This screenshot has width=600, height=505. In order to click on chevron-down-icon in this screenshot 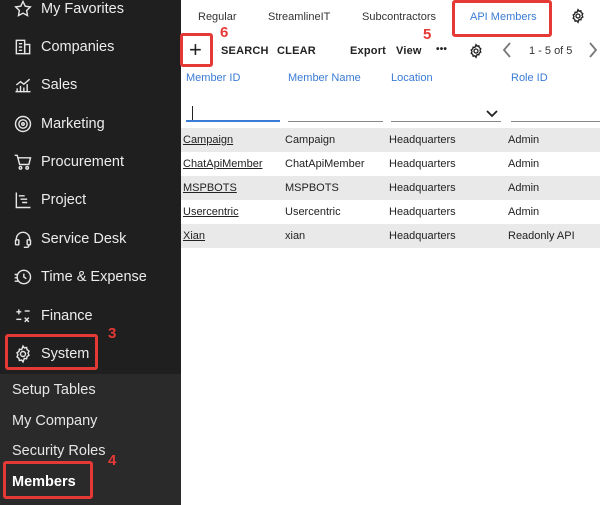, I will do `click(492, 112)`.